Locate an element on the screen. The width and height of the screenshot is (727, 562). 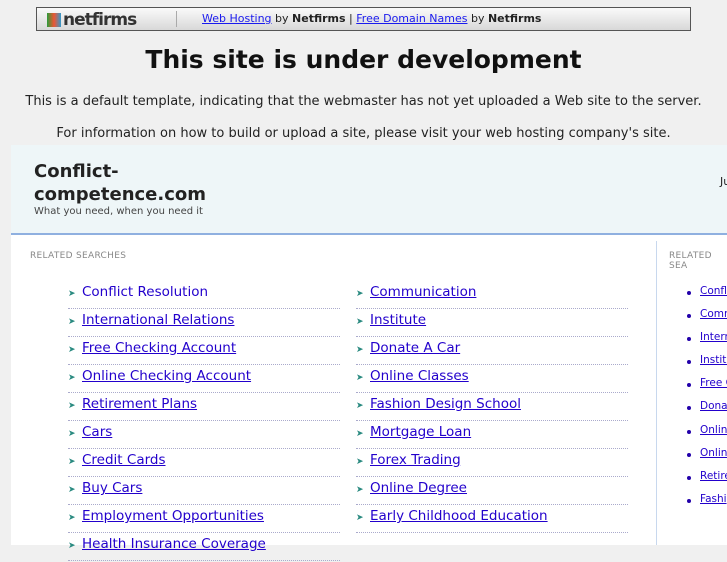
related-search-link: Online Checking Account is located at coordinates (166, 376).